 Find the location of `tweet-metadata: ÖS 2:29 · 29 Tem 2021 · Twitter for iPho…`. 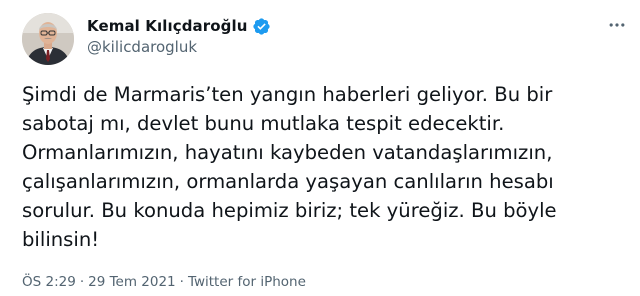

tweet-metadata: ÖS 2:29 · 29 Tem 2021 · Twitter for iPho… is located at coordinates (164, 282).